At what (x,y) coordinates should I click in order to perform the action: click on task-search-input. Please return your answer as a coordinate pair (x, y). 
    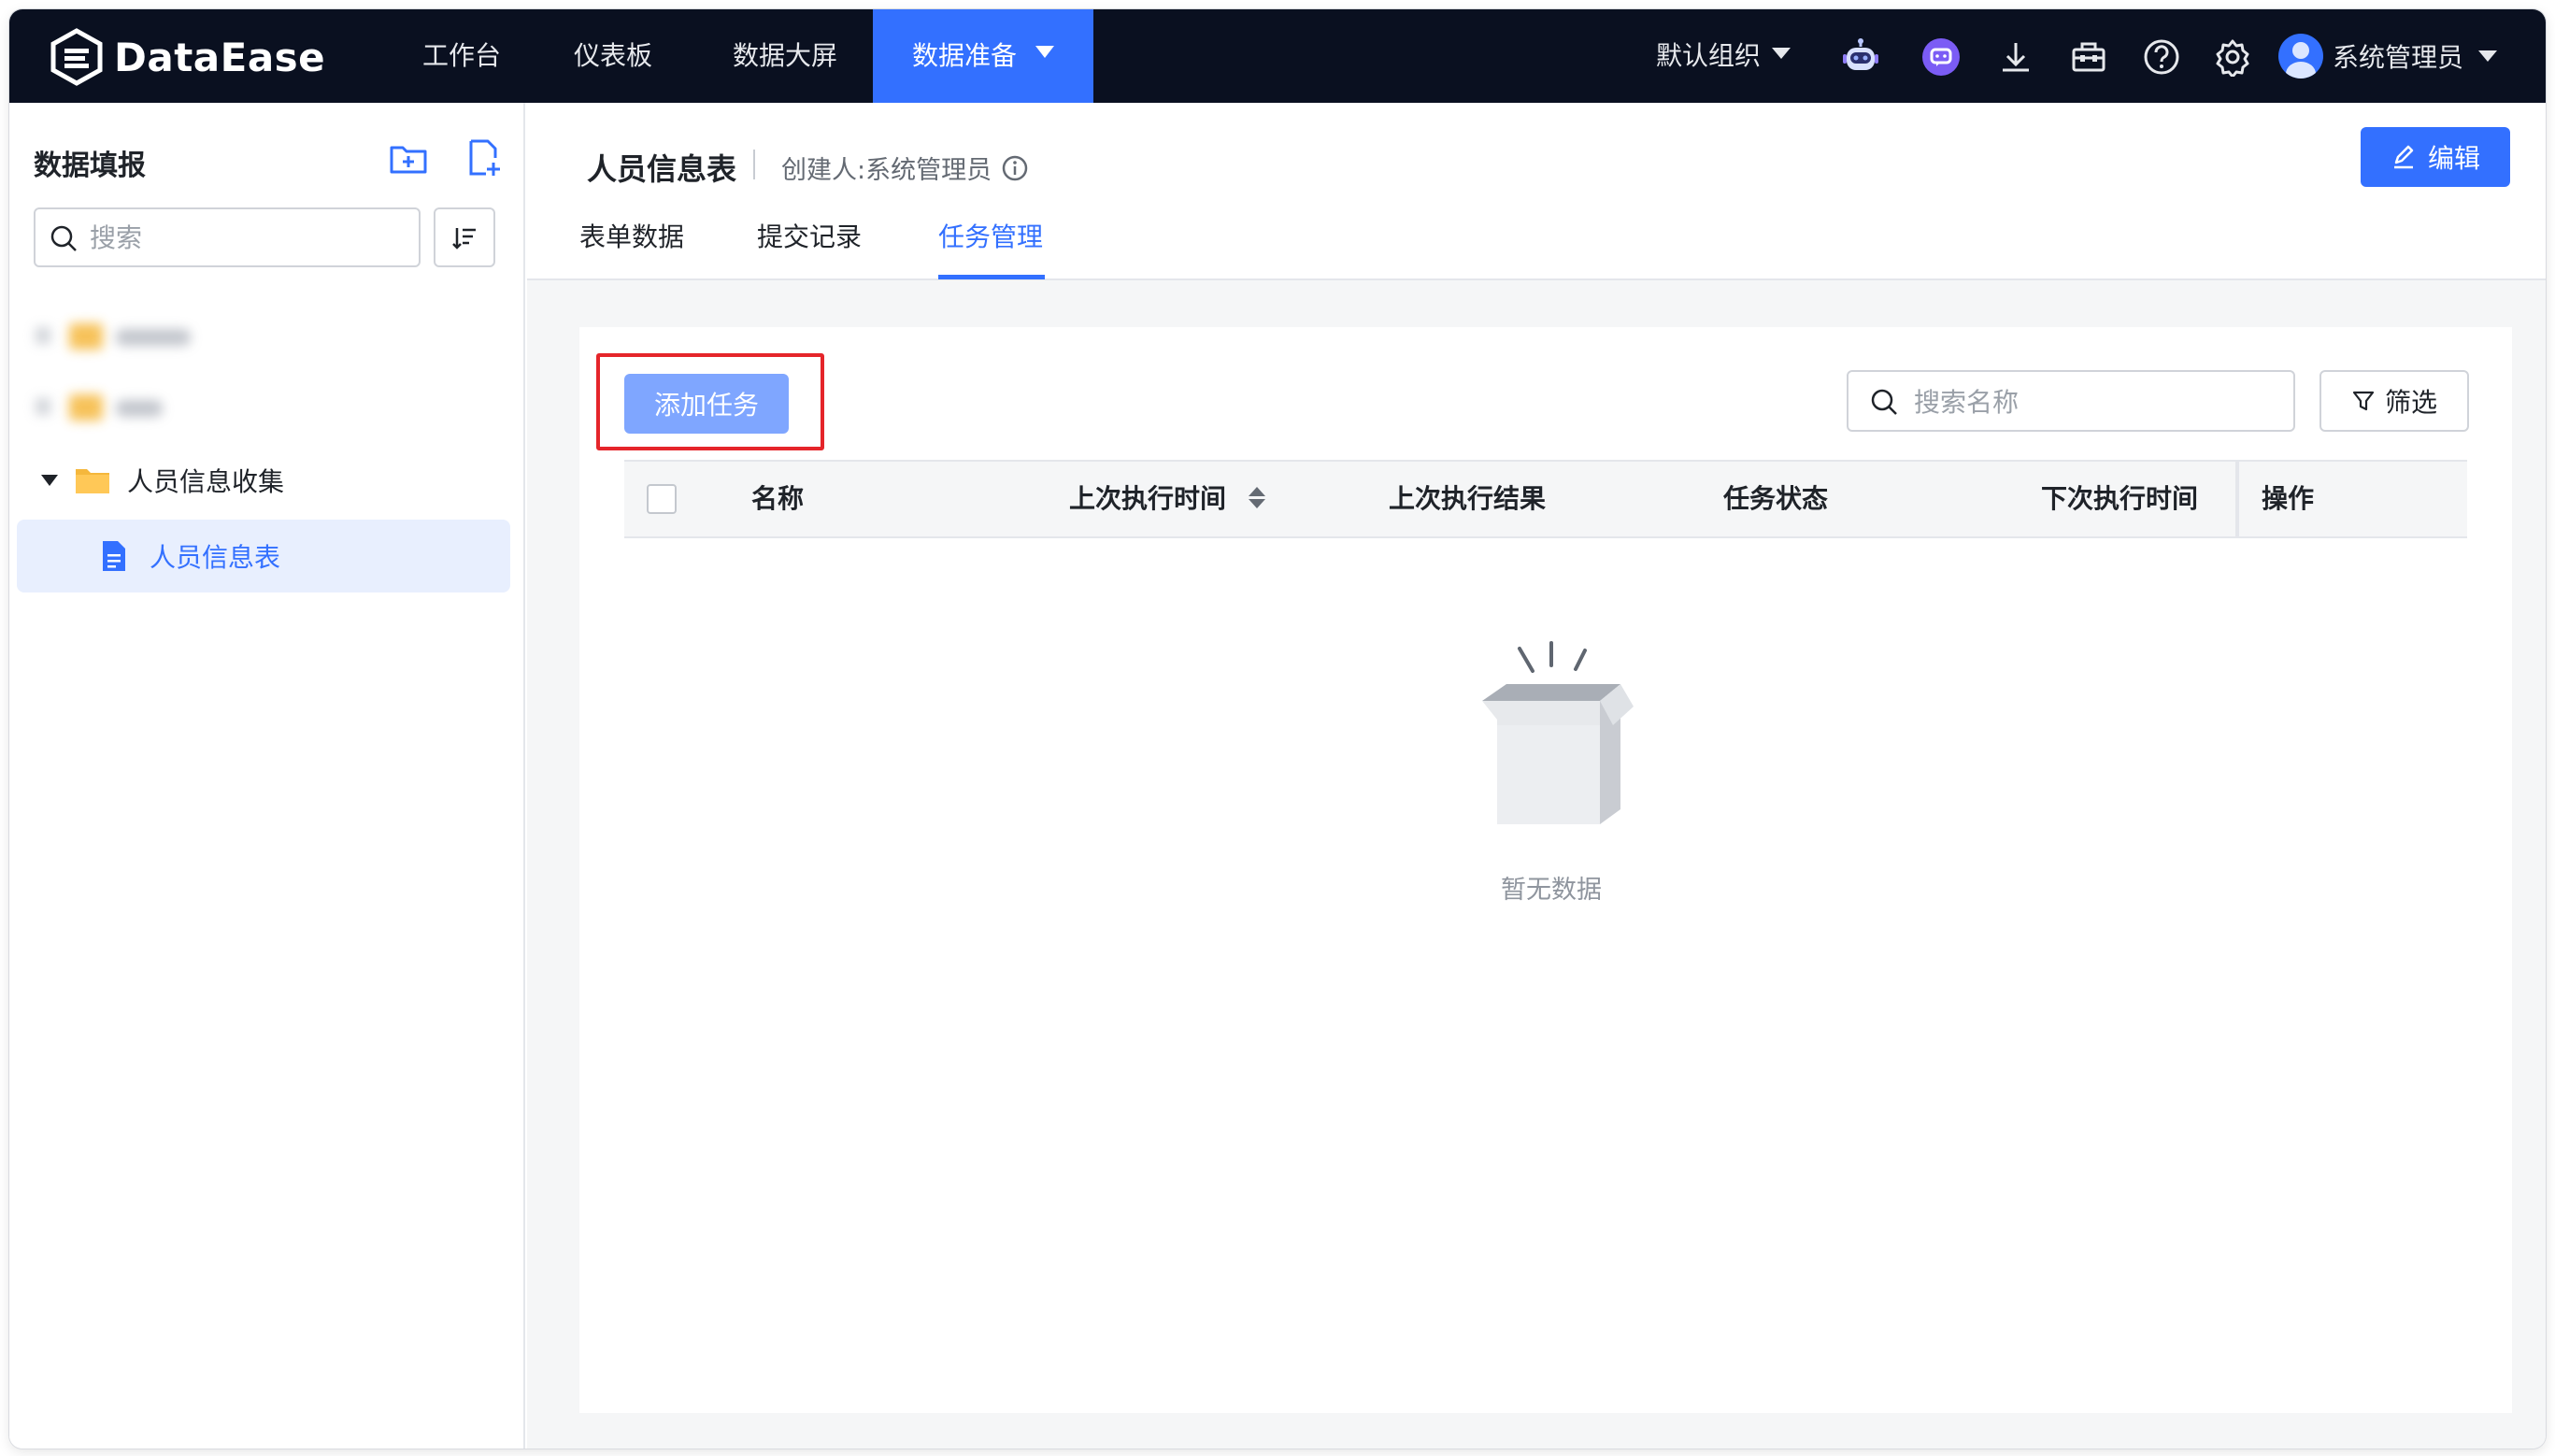
    Looking at the image, I should click on (2096, 401).